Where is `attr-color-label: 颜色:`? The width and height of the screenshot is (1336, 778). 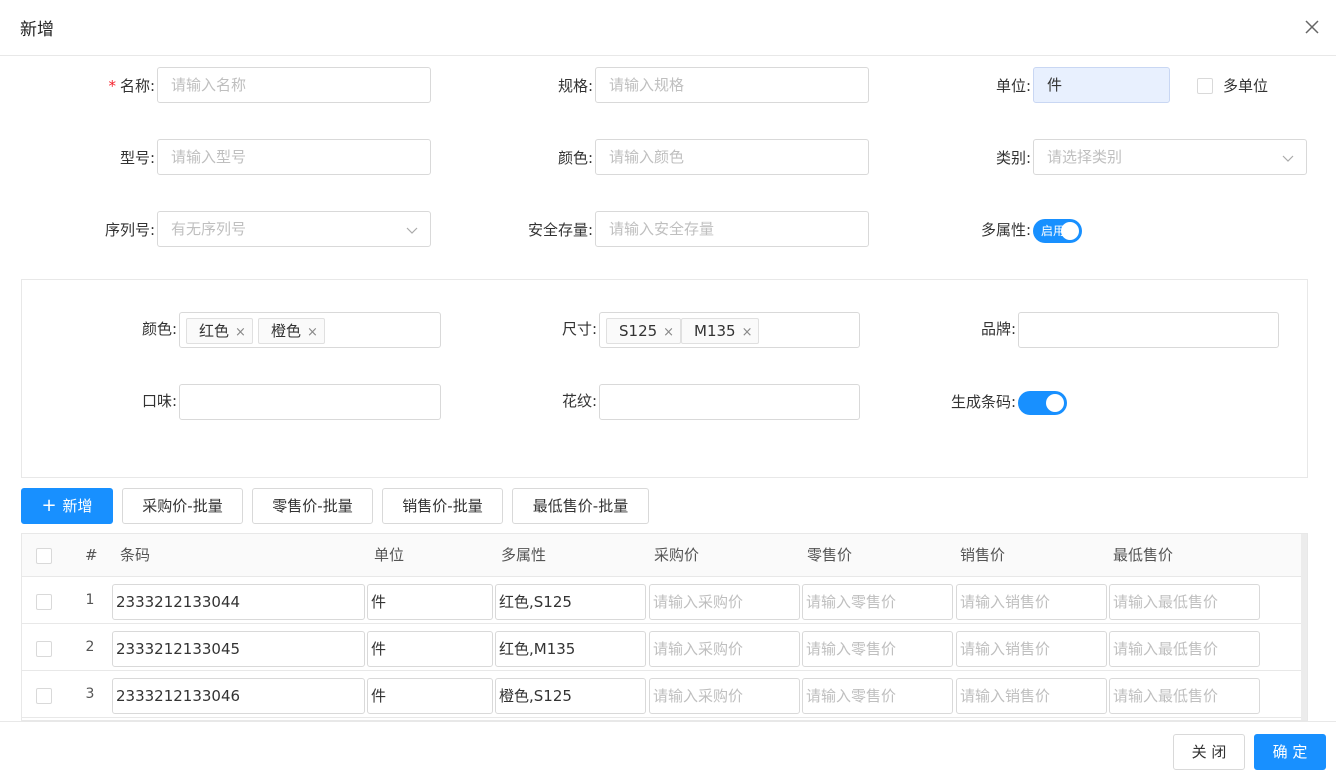
attr-color-label: 颜色: is located at coordinates (159, 329).